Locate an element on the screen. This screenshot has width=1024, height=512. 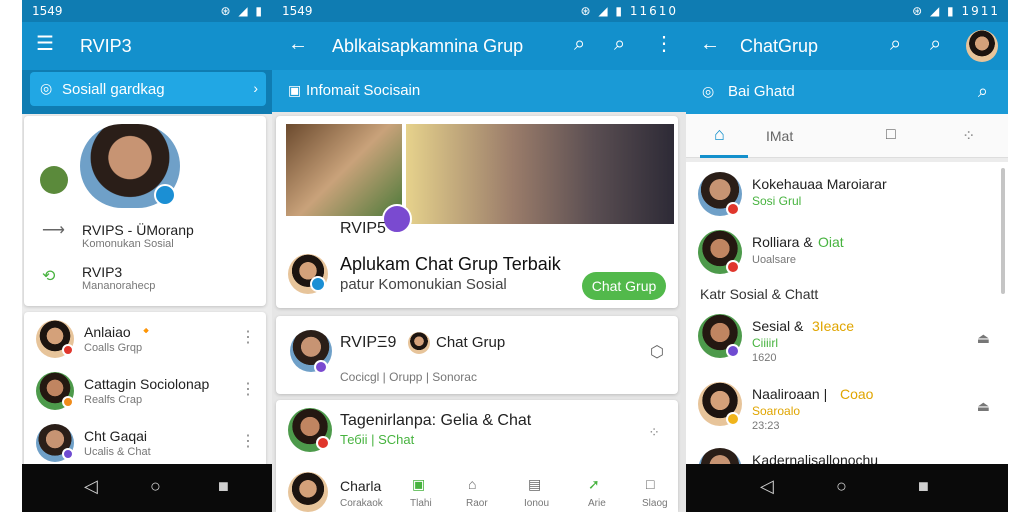
chat-subtitle: Ciiiirl is located at coordinates (765, 343).